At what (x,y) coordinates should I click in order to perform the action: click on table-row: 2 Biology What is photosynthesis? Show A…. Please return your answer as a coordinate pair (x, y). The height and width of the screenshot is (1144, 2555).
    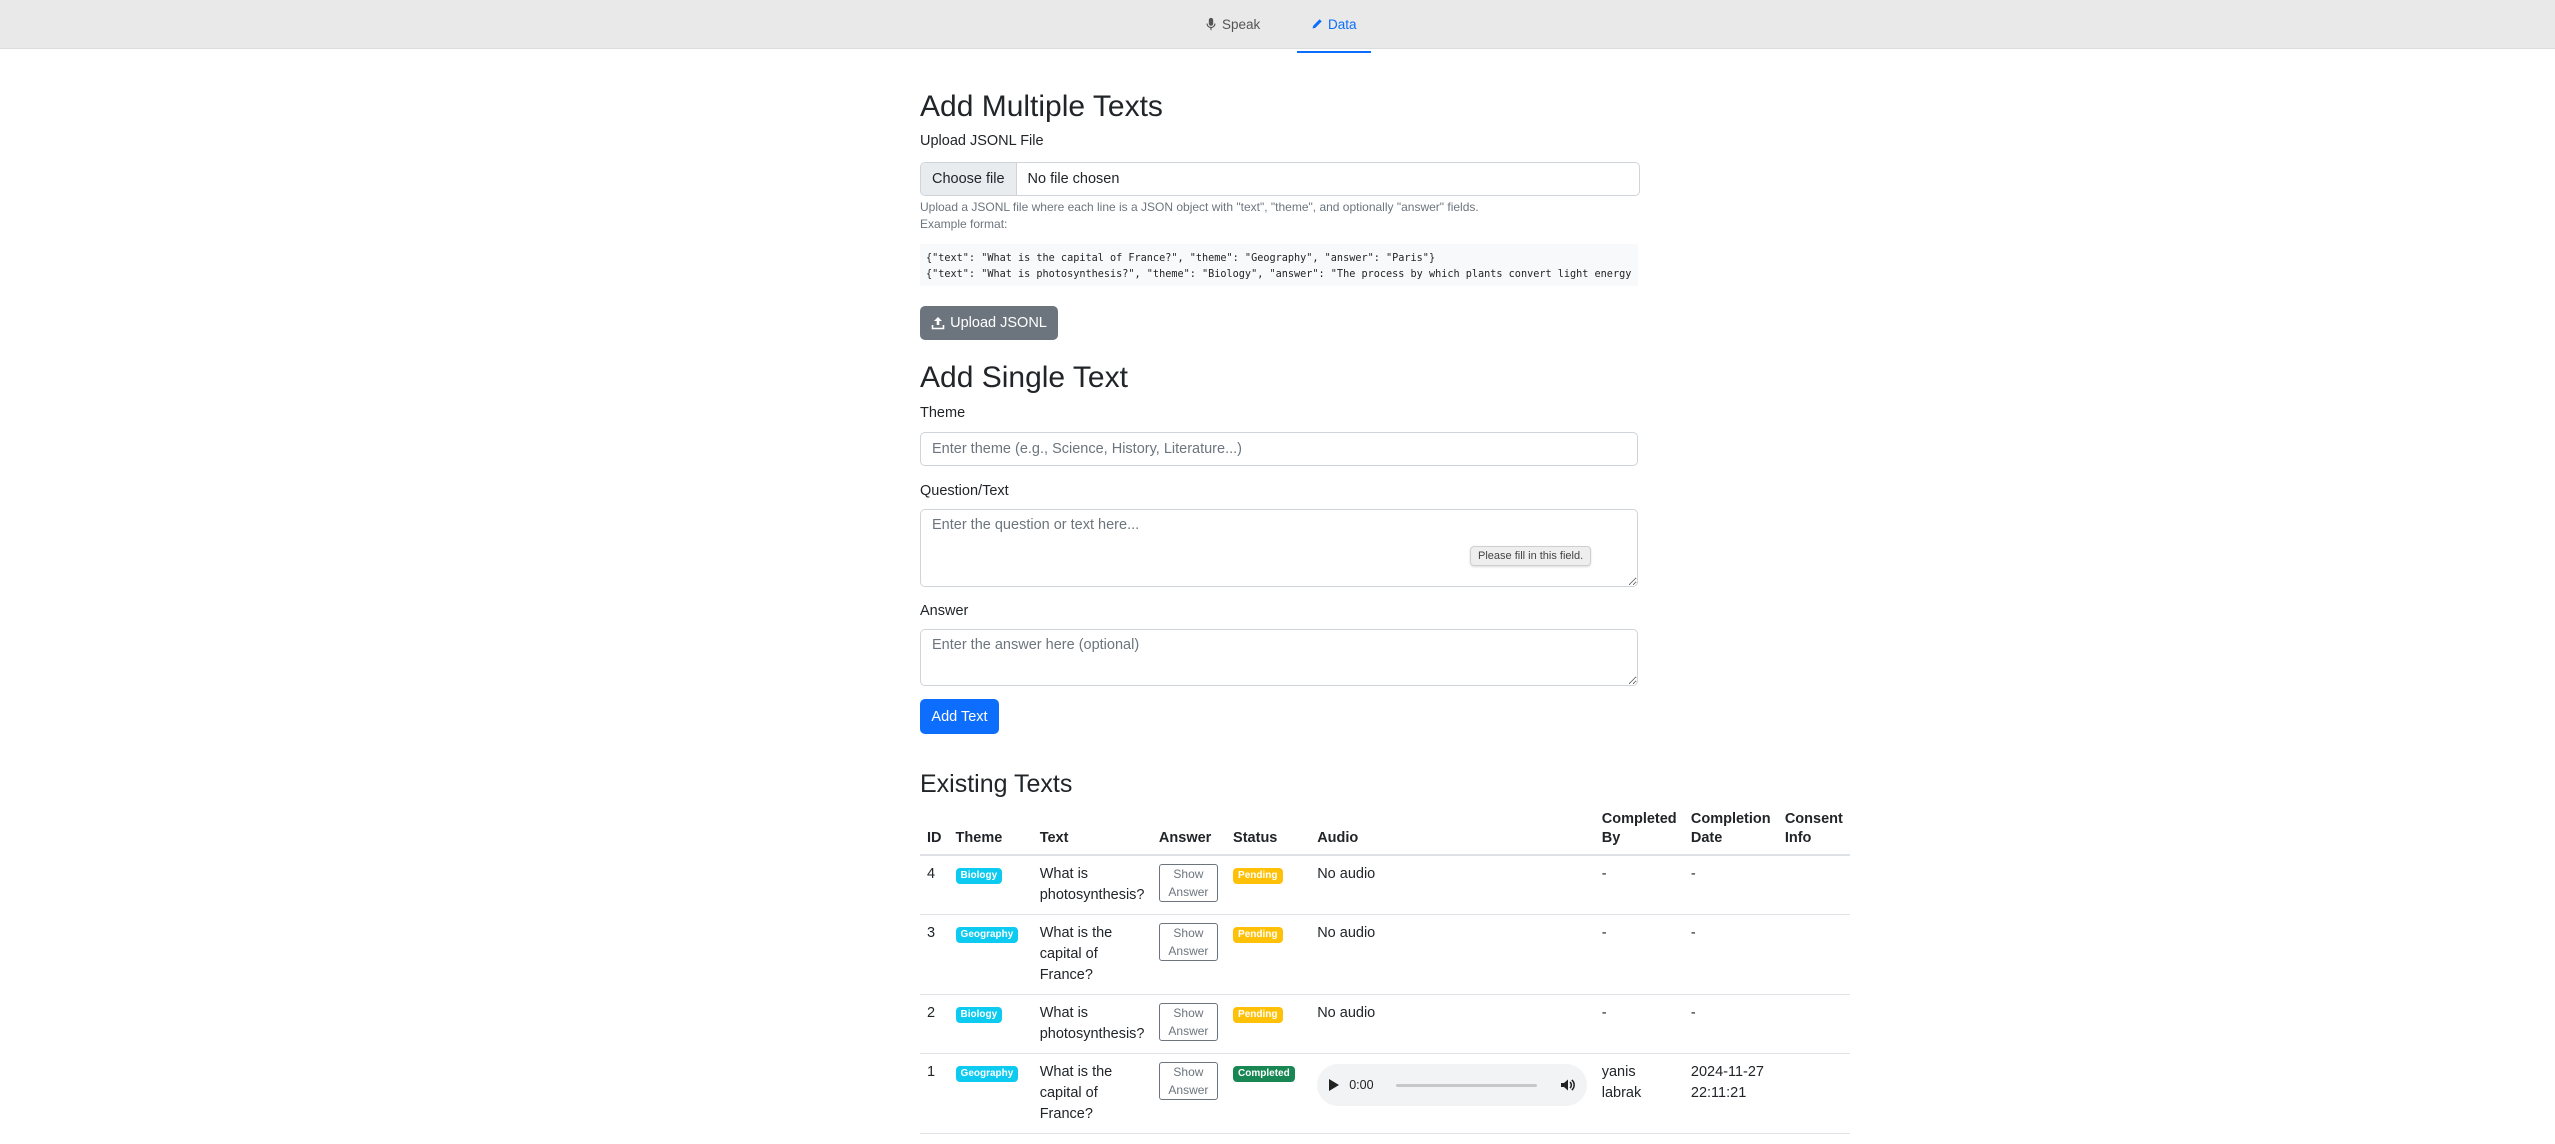
    Looking at the image, I should click on (1385, 1024).